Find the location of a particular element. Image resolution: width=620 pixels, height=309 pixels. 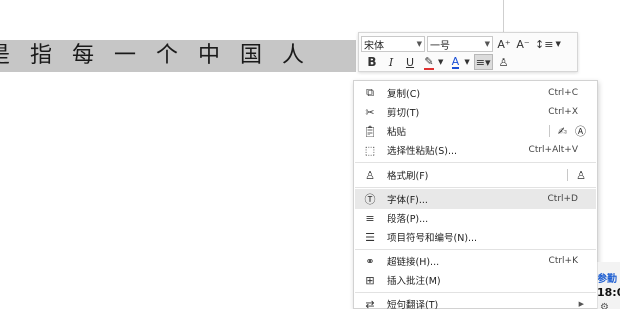

comment-icon: ⊞ is located at coordinates (370, 280).